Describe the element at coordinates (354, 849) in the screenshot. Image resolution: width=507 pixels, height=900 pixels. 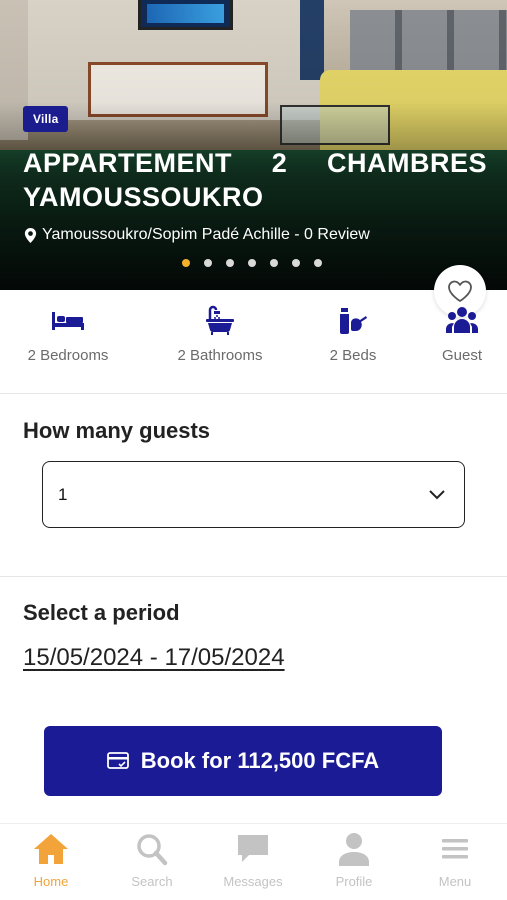
I see `user-icon` at that location.